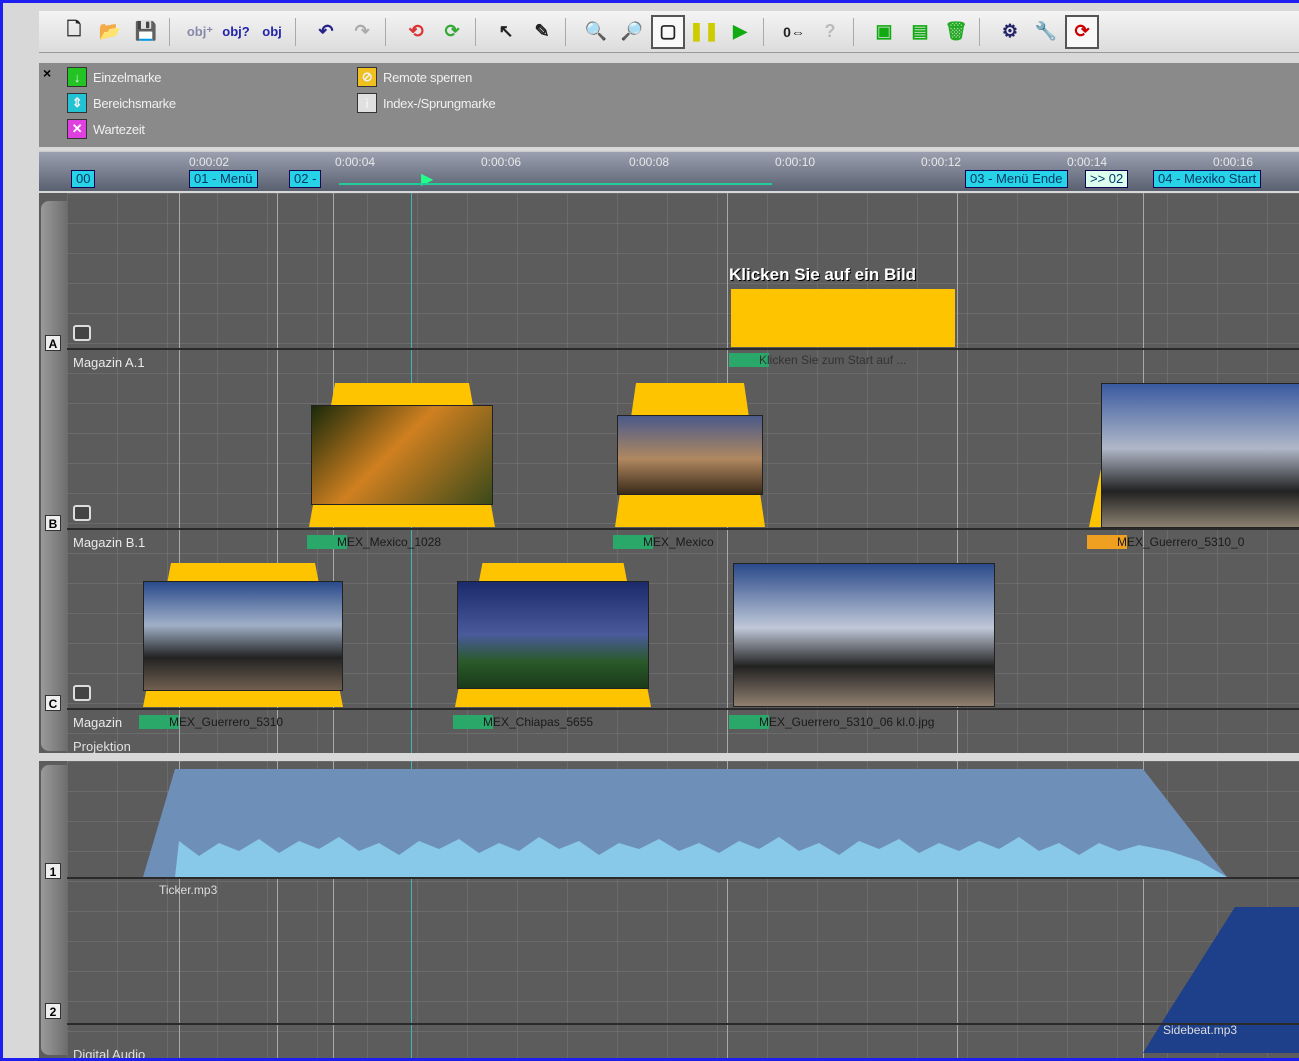  Describe the element at coordinates (244, 722) in the screenshot. I see `clip-label: MEX_Guerrero_5310` at that location.